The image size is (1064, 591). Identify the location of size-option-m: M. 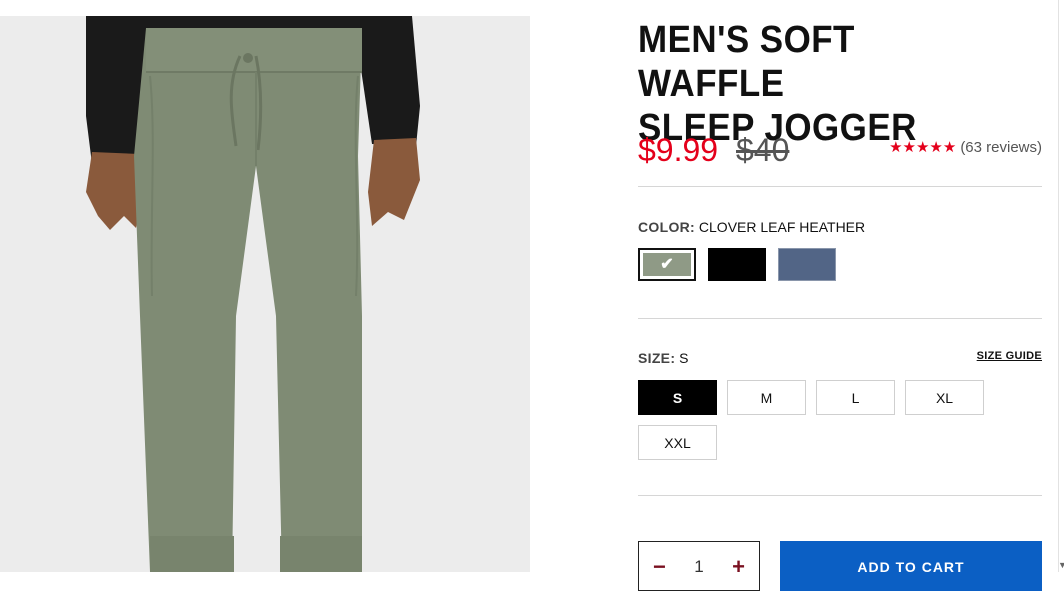
(766, 397).